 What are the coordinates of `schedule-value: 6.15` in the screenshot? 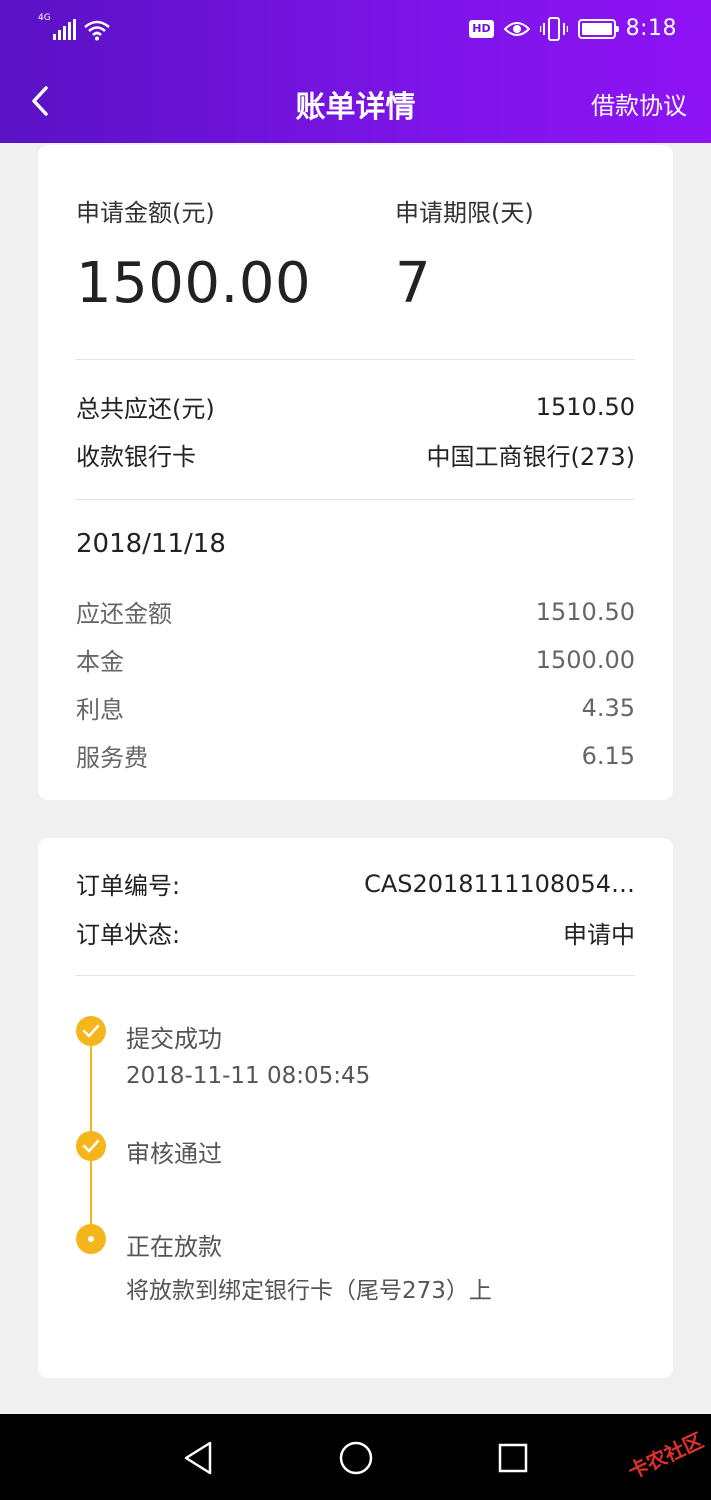 It's located at (608, 755).